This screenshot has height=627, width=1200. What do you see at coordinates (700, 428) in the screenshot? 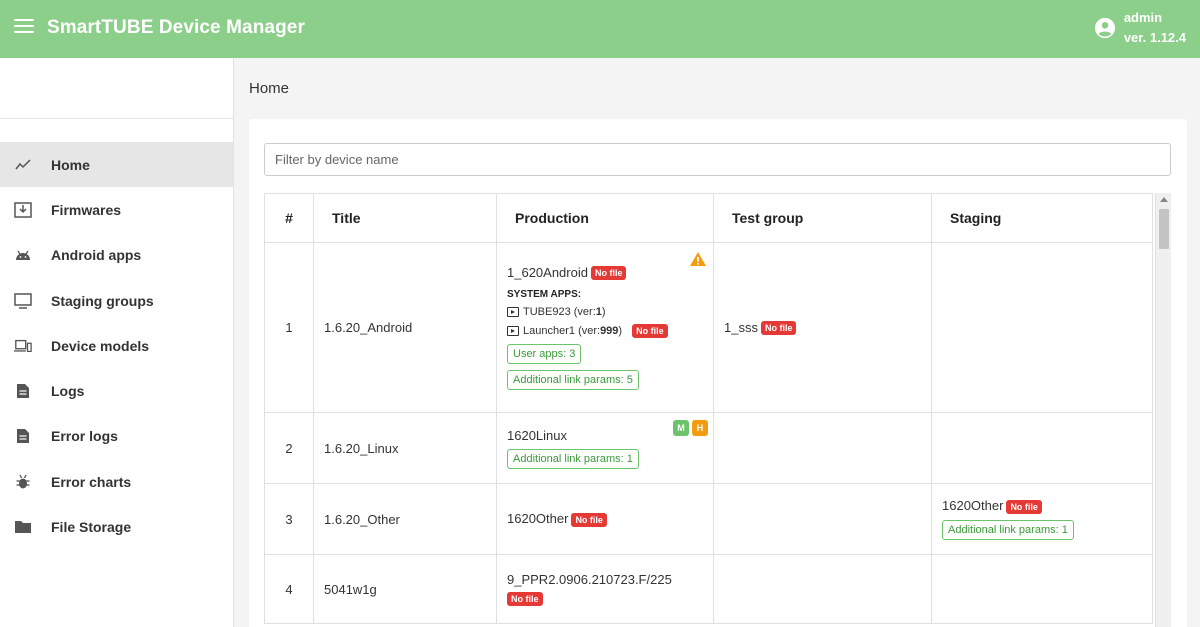
I see `h-flag-badge: H` at bounding box center [700, 428].